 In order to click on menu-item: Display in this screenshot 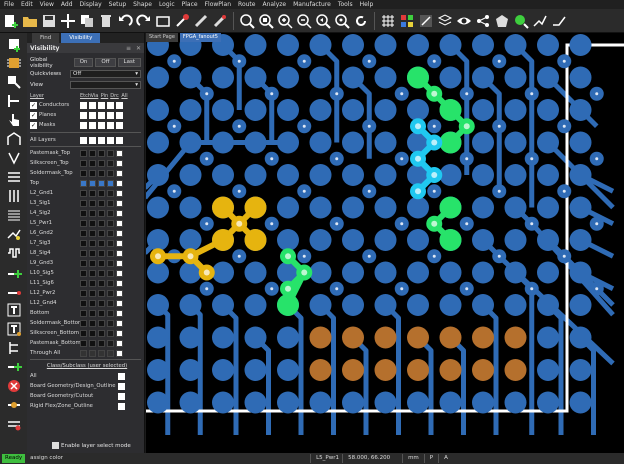, I will do `click(91, 4)`.